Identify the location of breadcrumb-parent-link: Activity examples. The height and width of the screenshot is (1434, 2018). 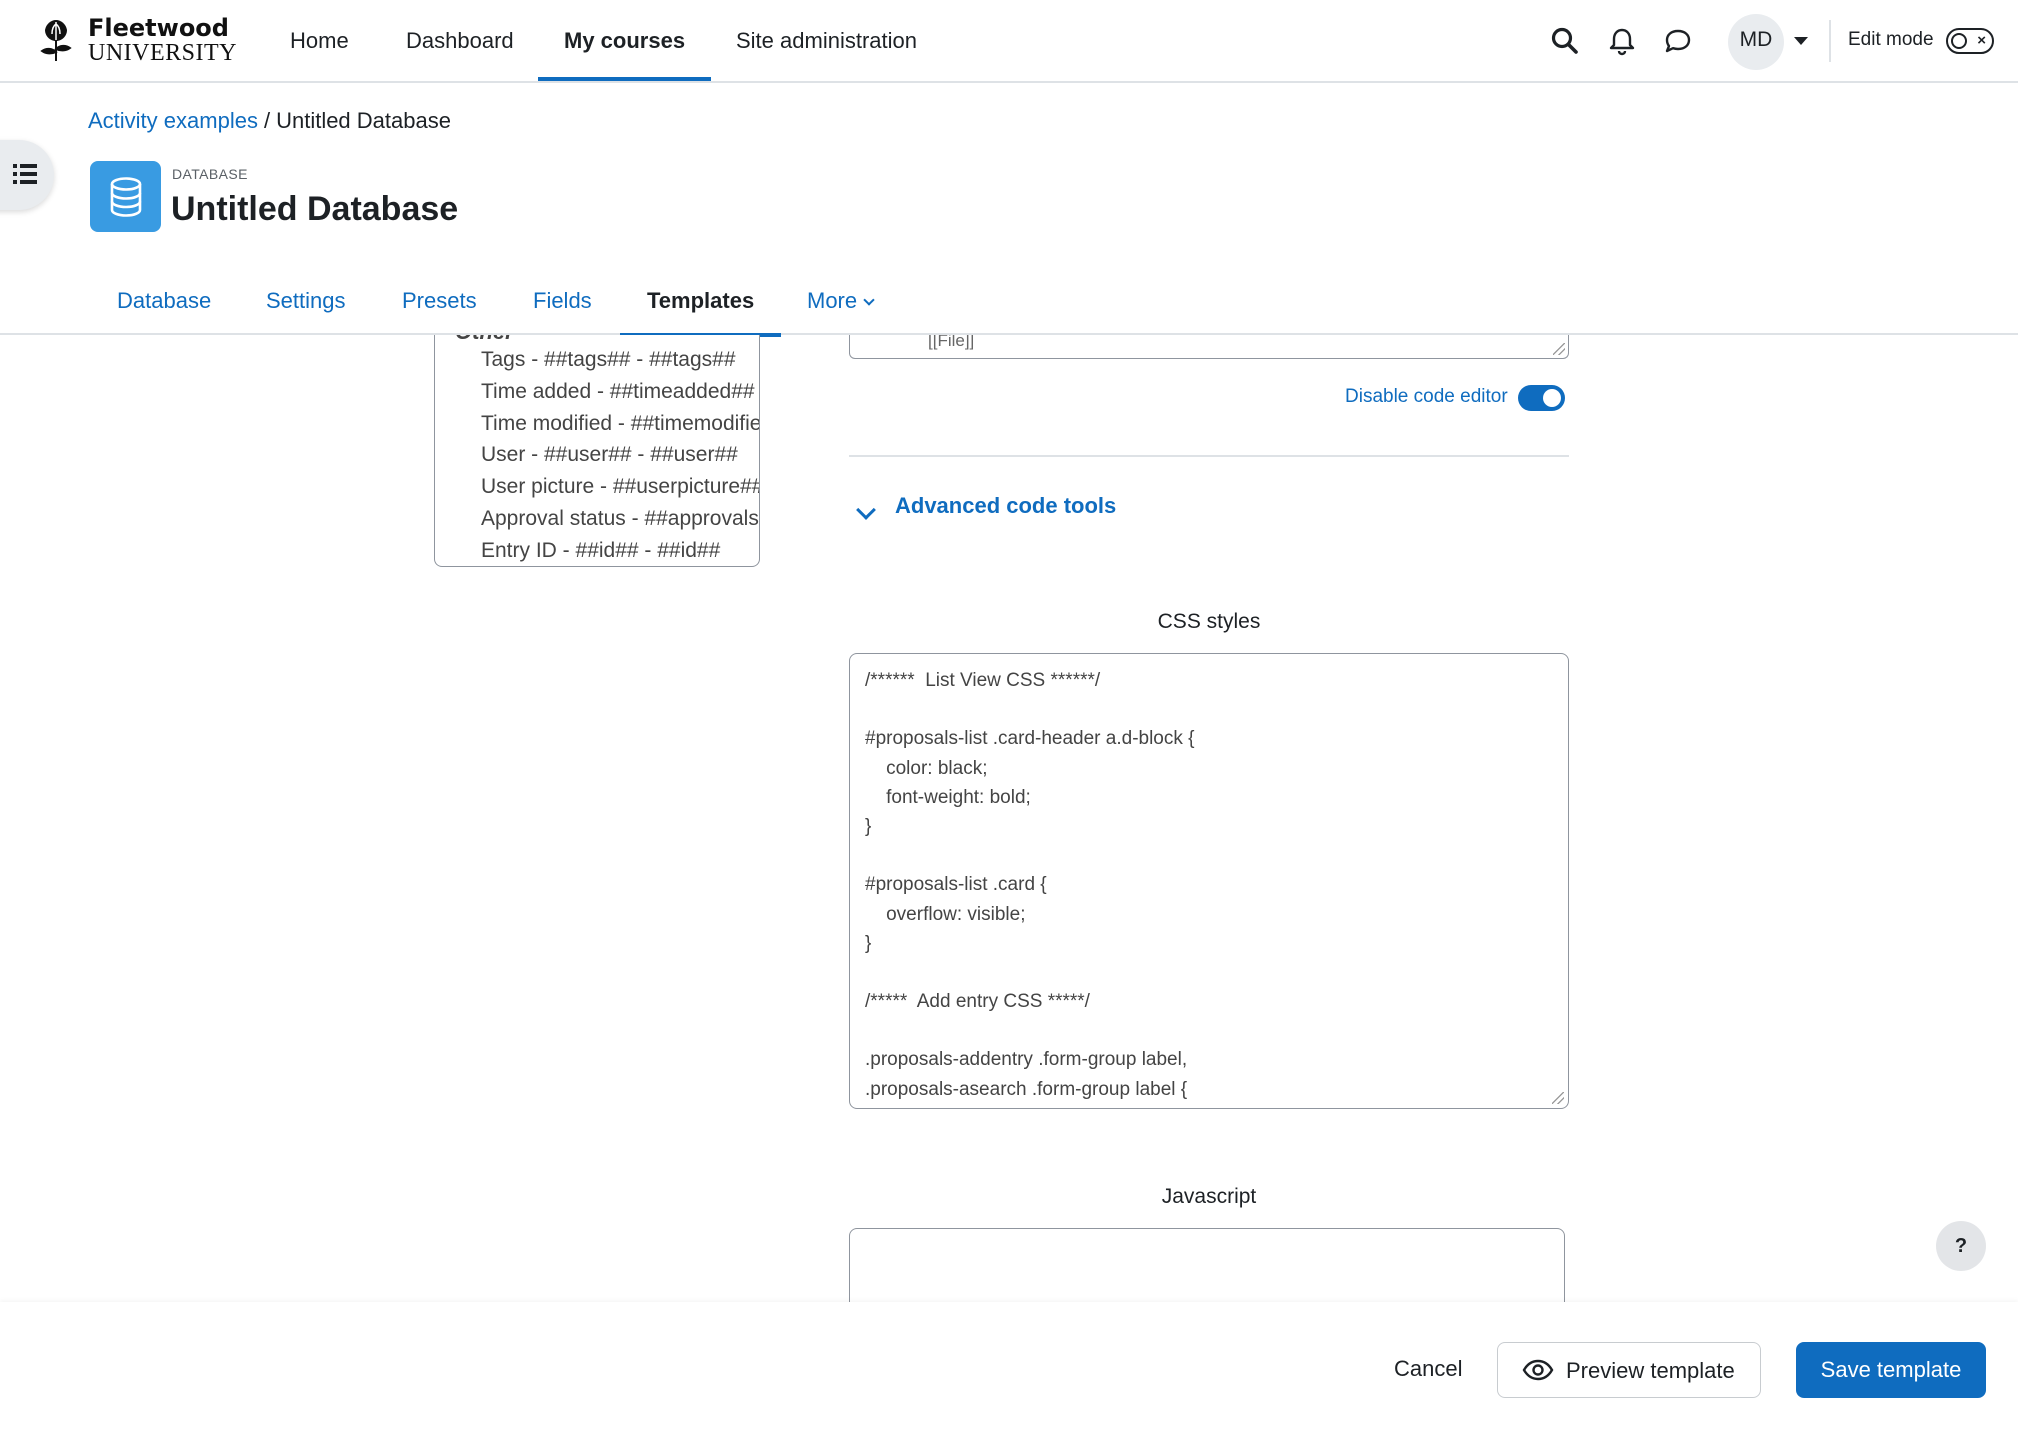
(173, 120).